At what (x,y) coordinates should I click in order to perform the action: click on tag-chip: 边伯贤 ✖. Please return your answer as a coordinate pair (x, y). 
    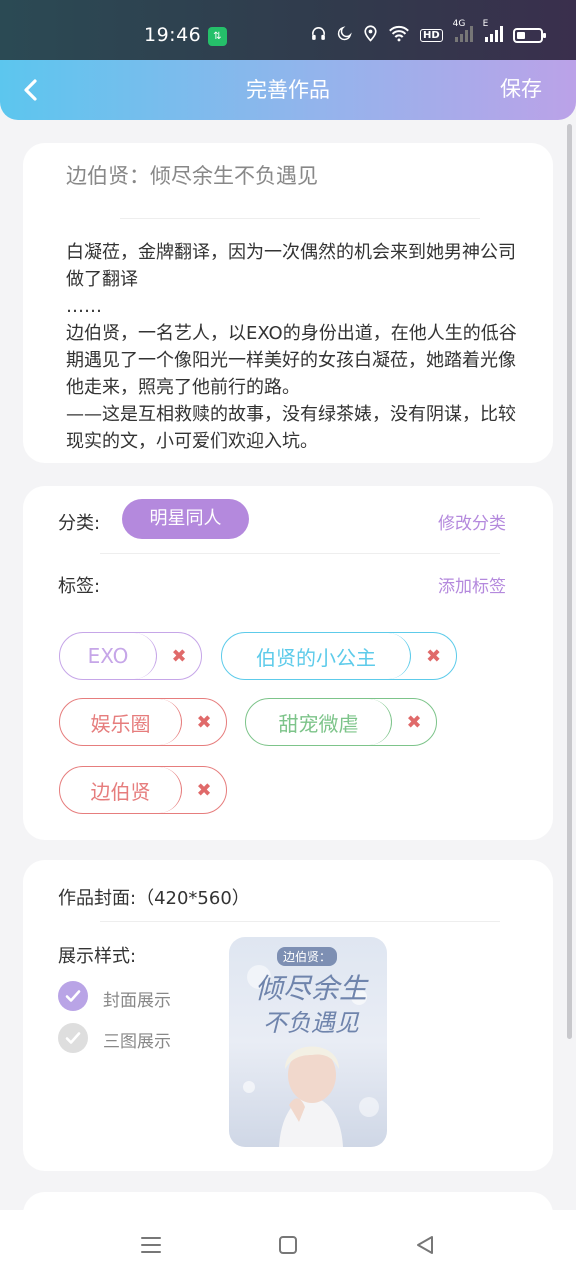
    Looking at the image, I should click on (143, 790).